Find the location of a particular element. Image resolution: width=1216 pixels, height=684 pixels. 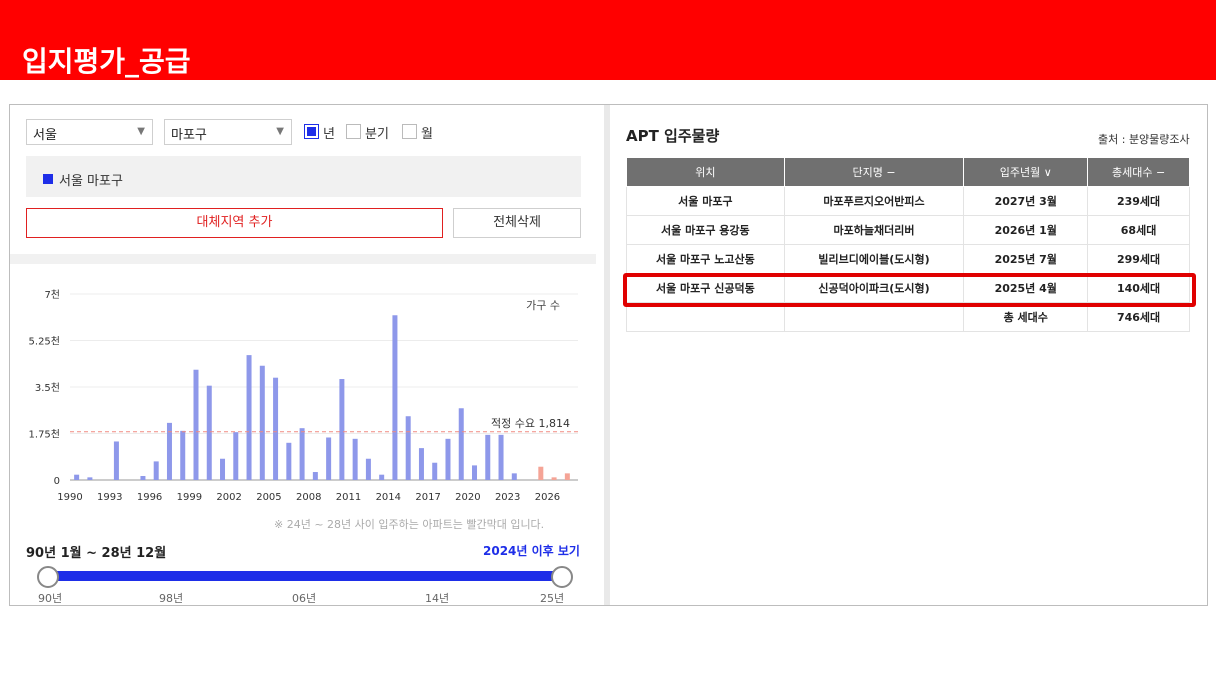

quarter-checkbox-label: 분기 is located at coordinates (377, 134).